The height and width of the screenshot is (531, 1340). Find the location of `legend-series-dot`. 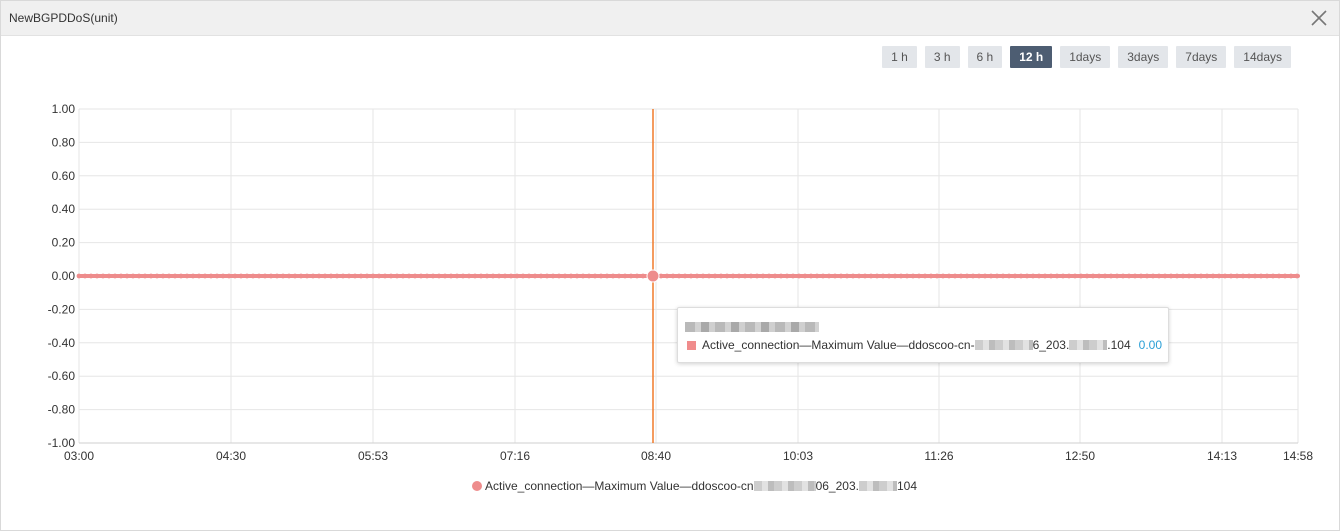

legend-series-dot is located at coordinates (477, 486).